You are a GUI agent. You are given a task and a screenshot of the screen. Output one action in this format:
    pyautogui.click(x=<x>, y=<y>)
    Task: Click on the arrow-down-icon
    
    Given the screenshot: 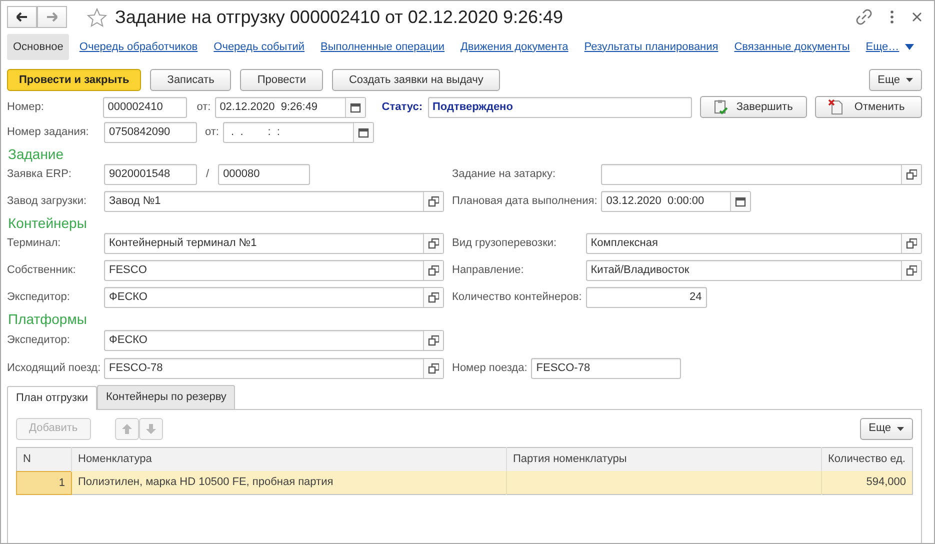 What is the action you would take?
    pyautogui.click(x=151, y=429)
    